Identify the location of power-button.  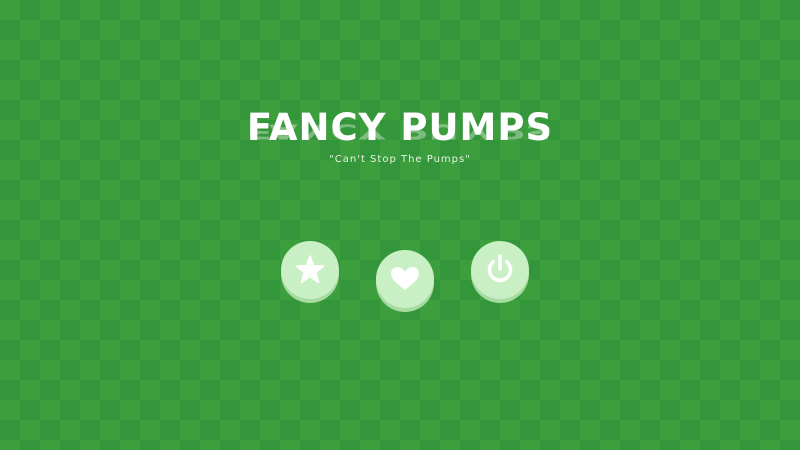
(500, 270).